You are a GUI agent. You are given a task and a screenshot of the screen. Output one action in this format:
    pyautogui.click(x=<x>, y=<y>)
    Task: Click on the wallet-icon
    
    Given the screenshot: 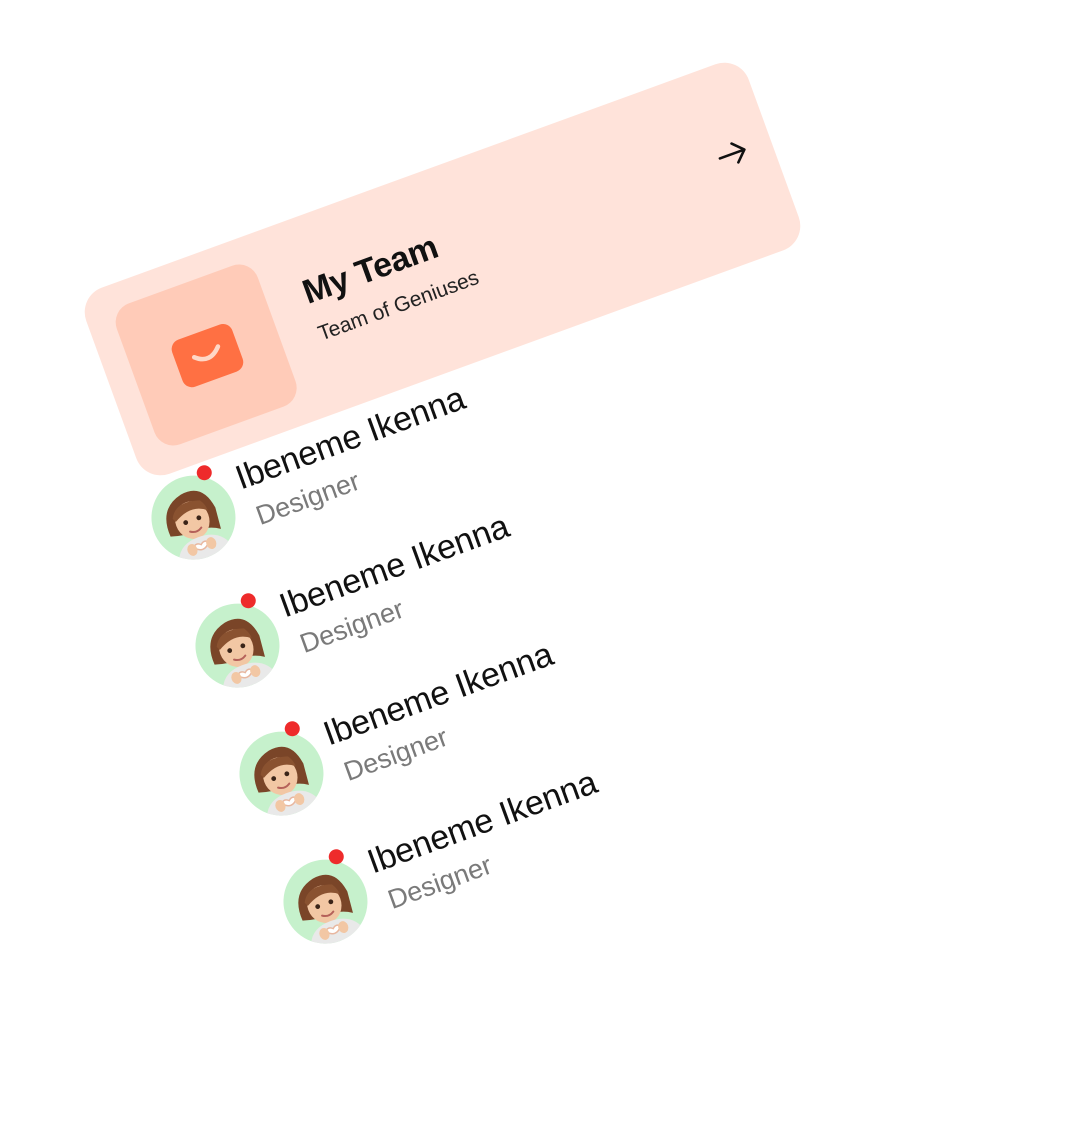 What is the action you would take?
    pyautogui.click(x=207, y=356)
    